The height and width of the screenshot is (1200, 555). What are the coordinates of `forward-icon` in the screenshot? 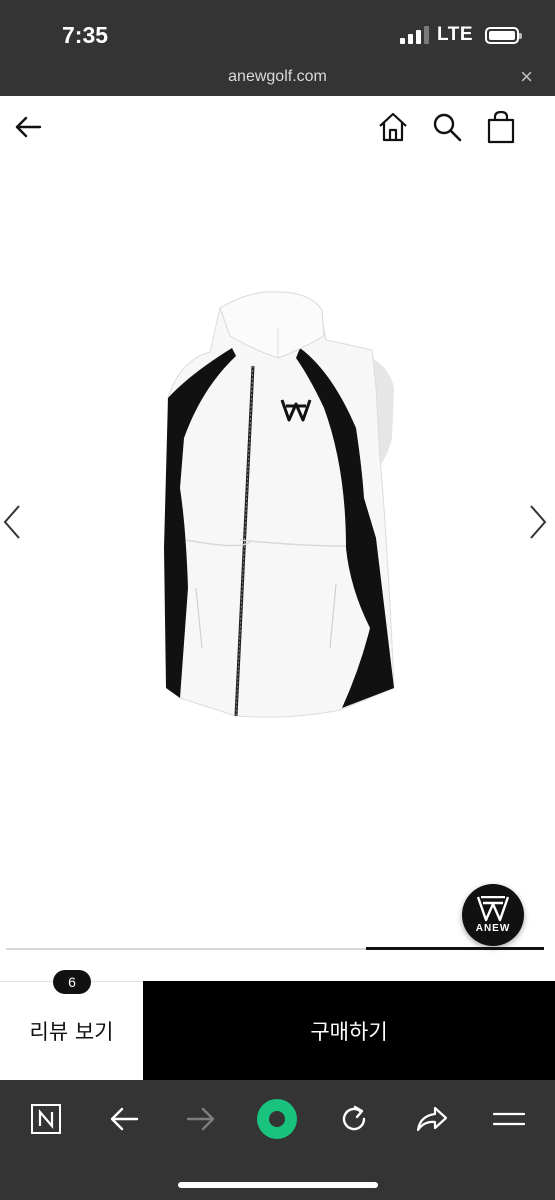 It's located at (201, 1119).